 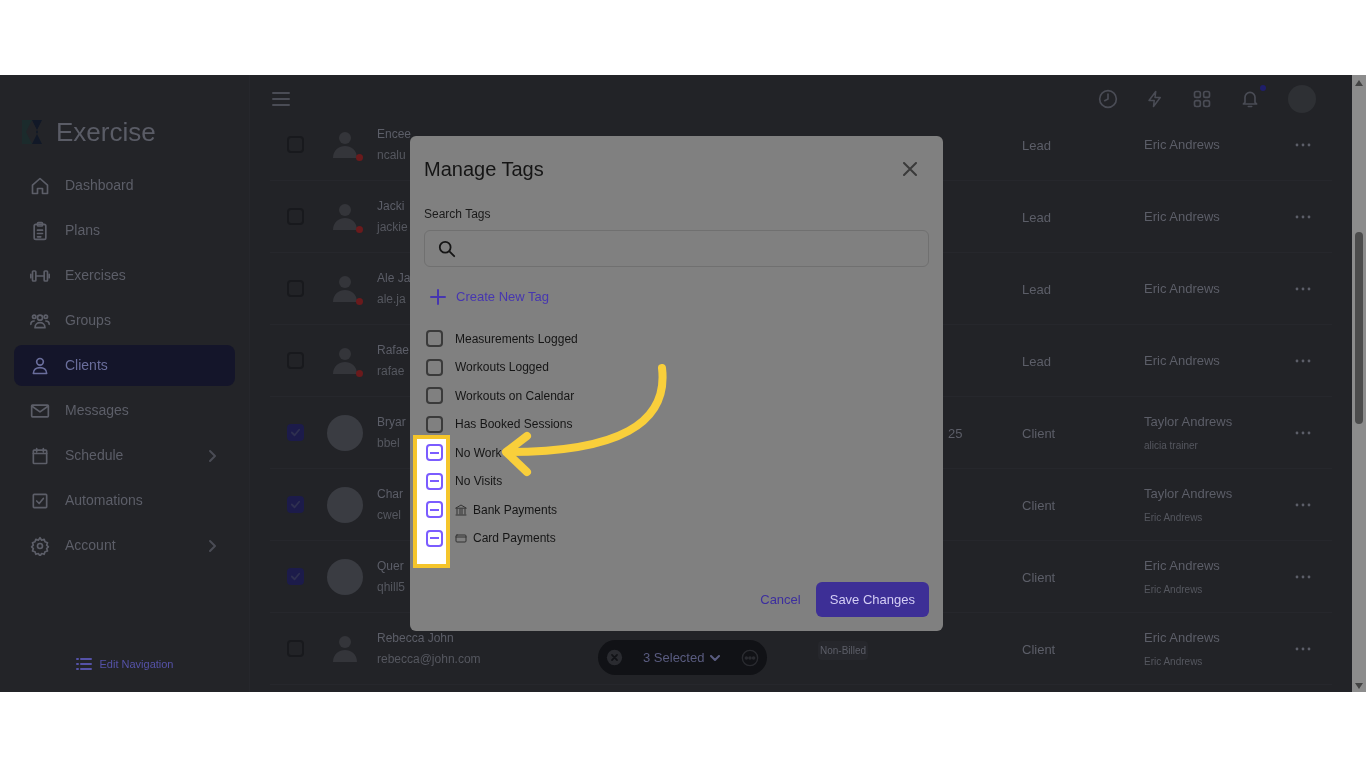 I want to click on scrollbar, so click(x=1359, y=383).